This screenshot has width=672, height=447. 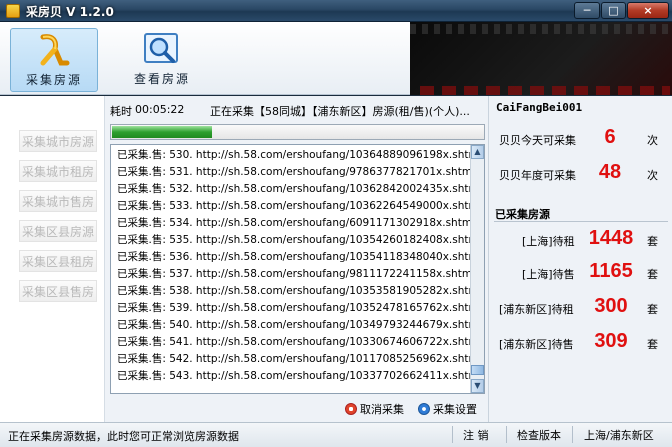 I want to click on window-title: 采房贝 V 1.2.0, so click(x=70, y=12).